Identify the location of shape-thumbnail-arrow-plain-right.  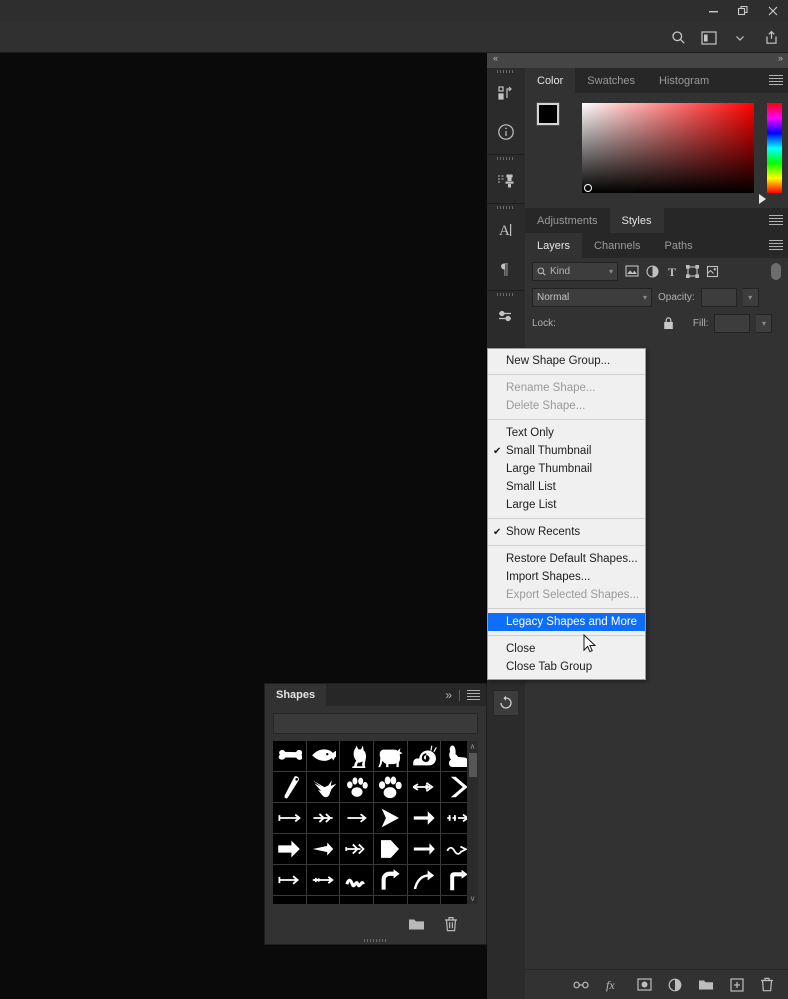
(424, 849).